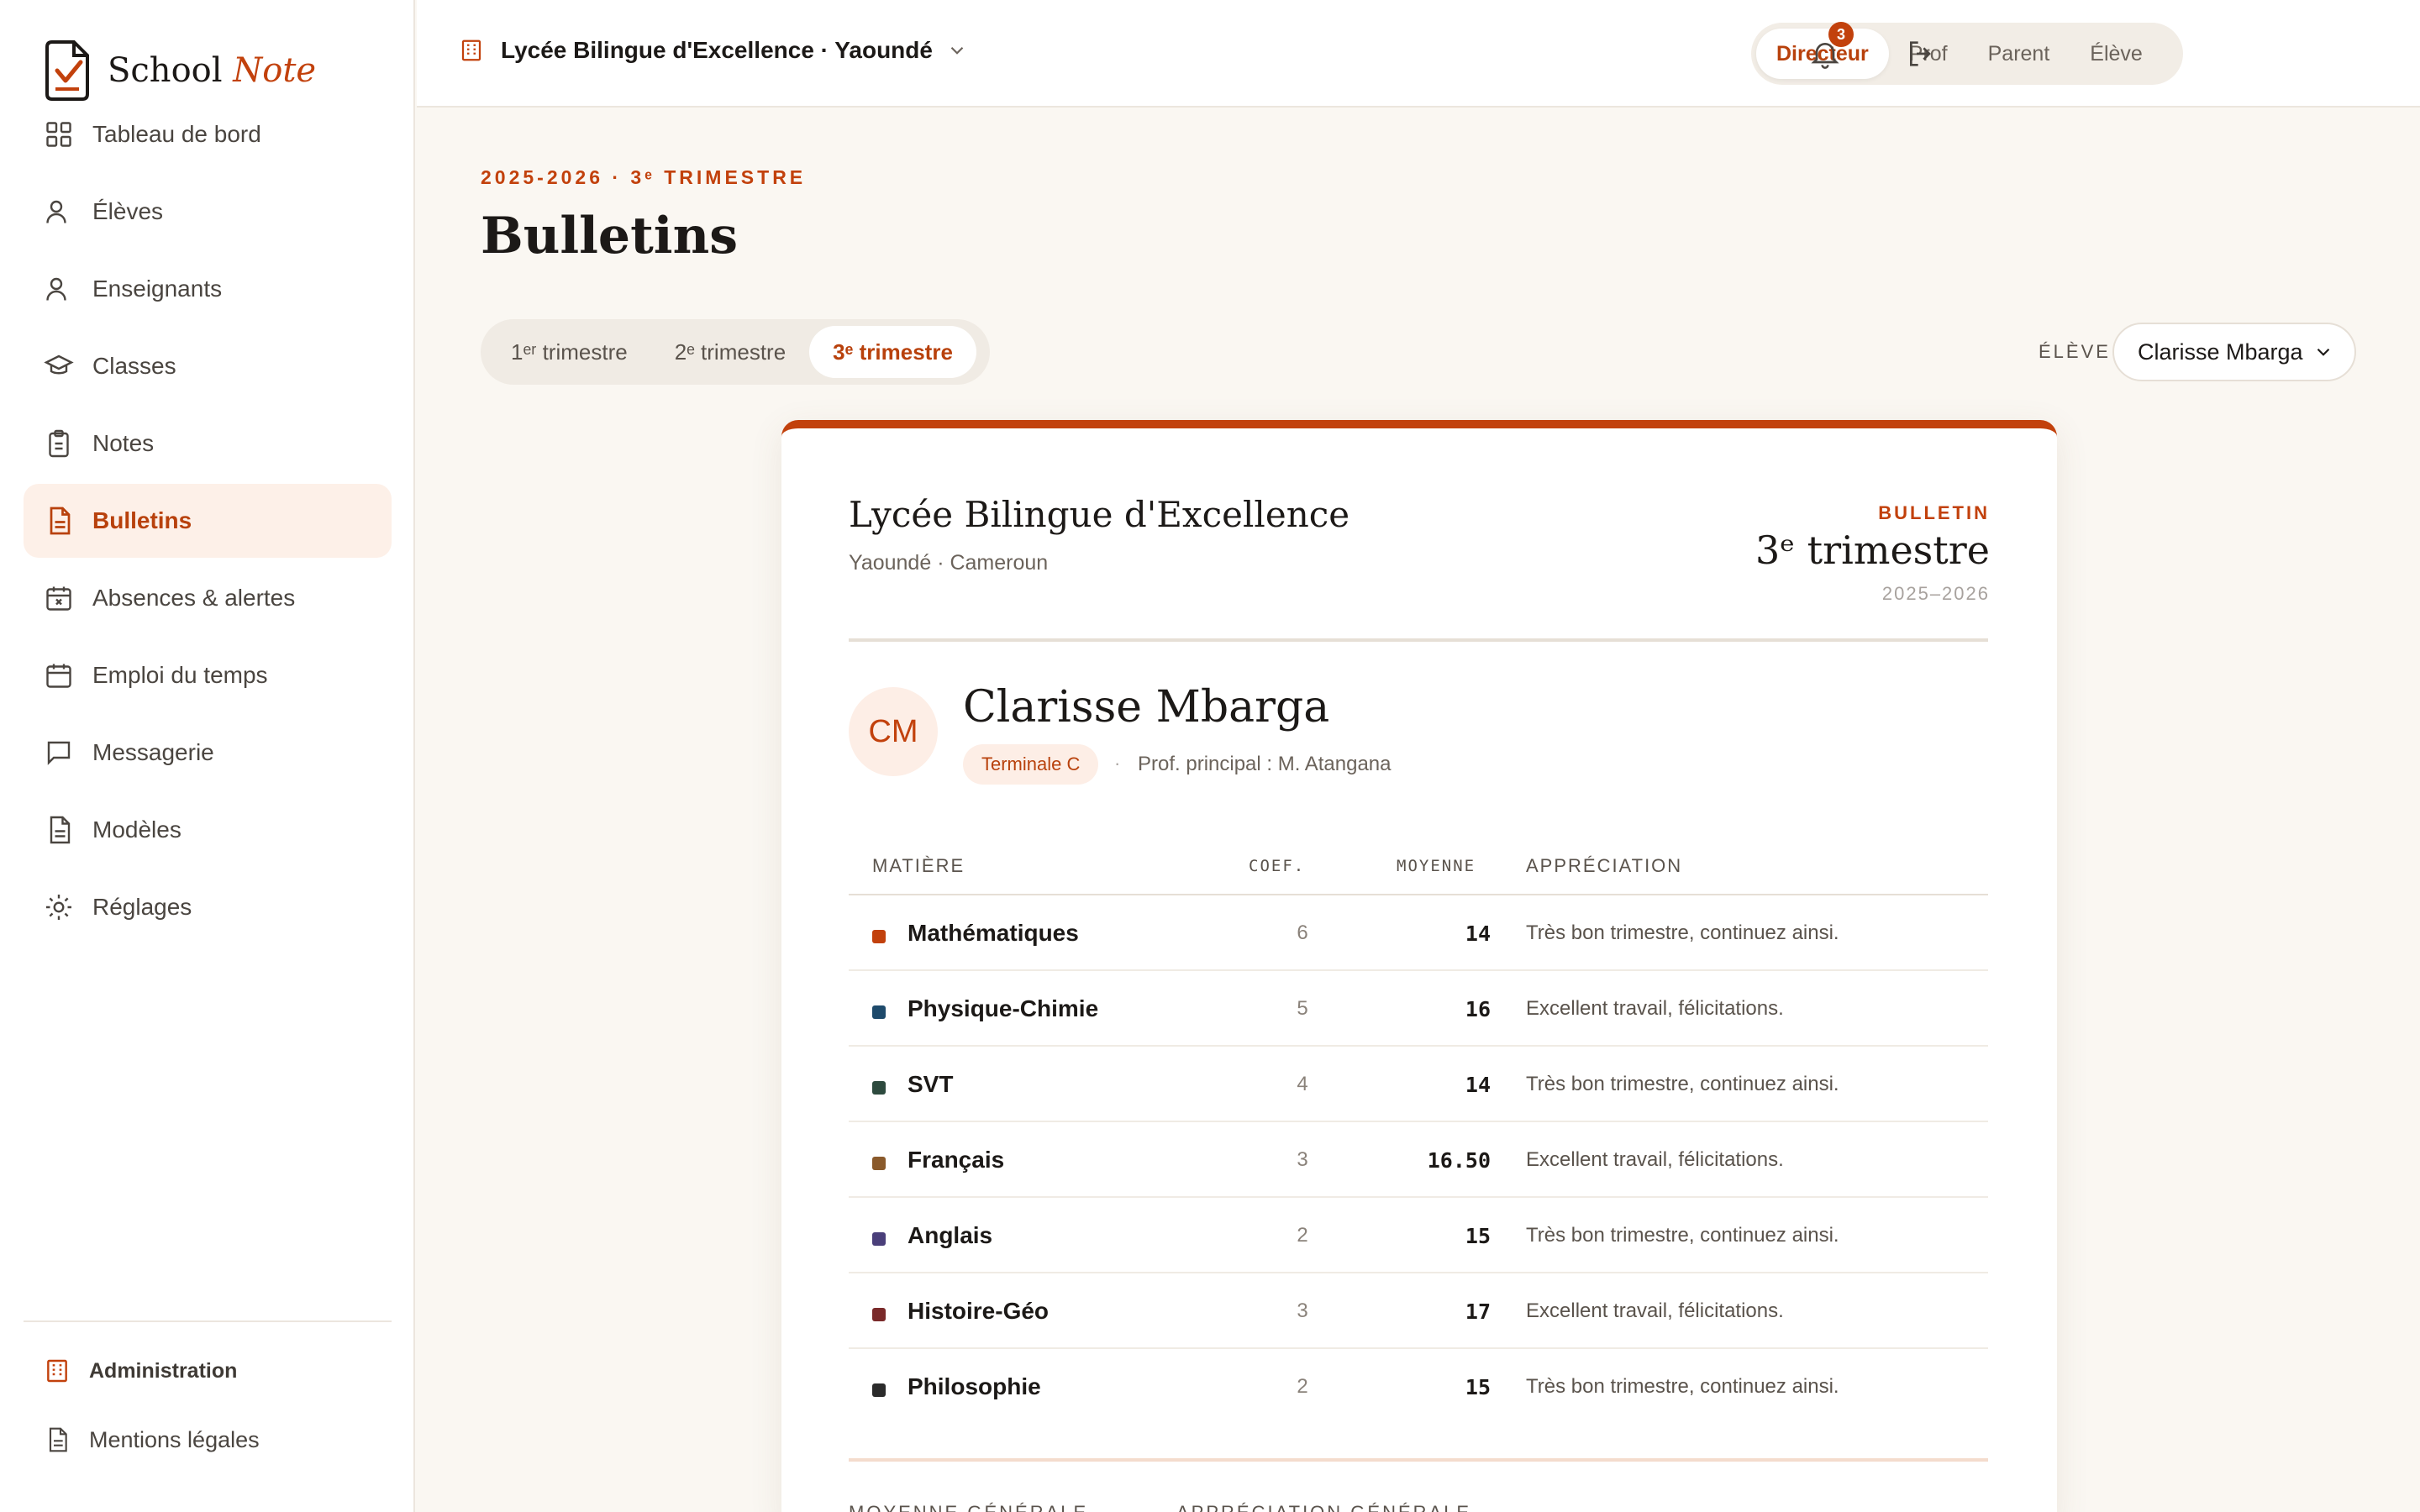 The height and width of the screenshot is (1512, 2420). What do you see at coordinates (58, 134) in the screenshot?
I see `grid-icon` at bounding box center [58, 134].